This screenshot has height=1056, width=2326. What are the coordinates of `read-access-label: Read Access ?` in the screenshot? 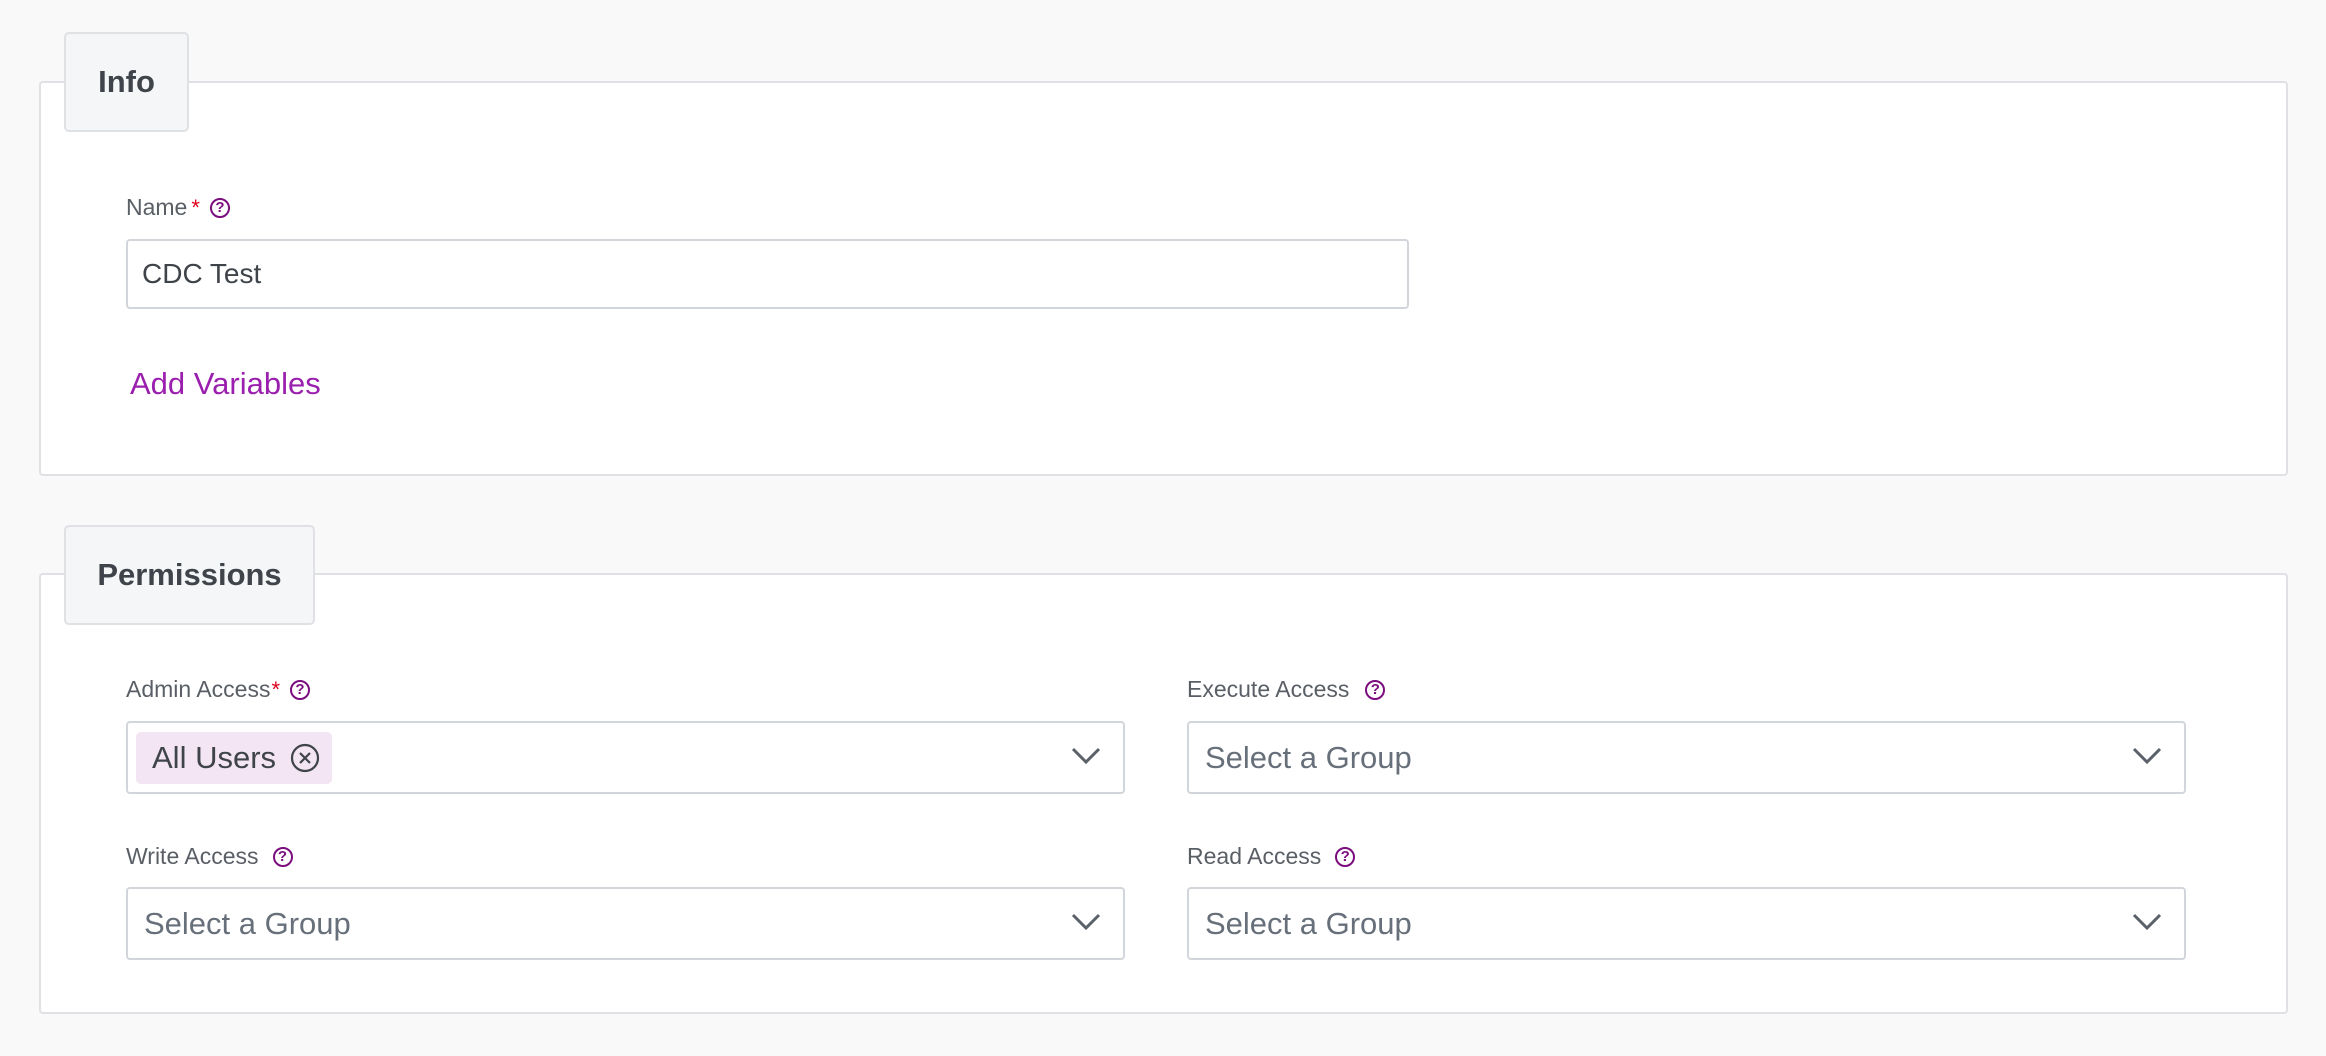 It's located at (1271, 856).